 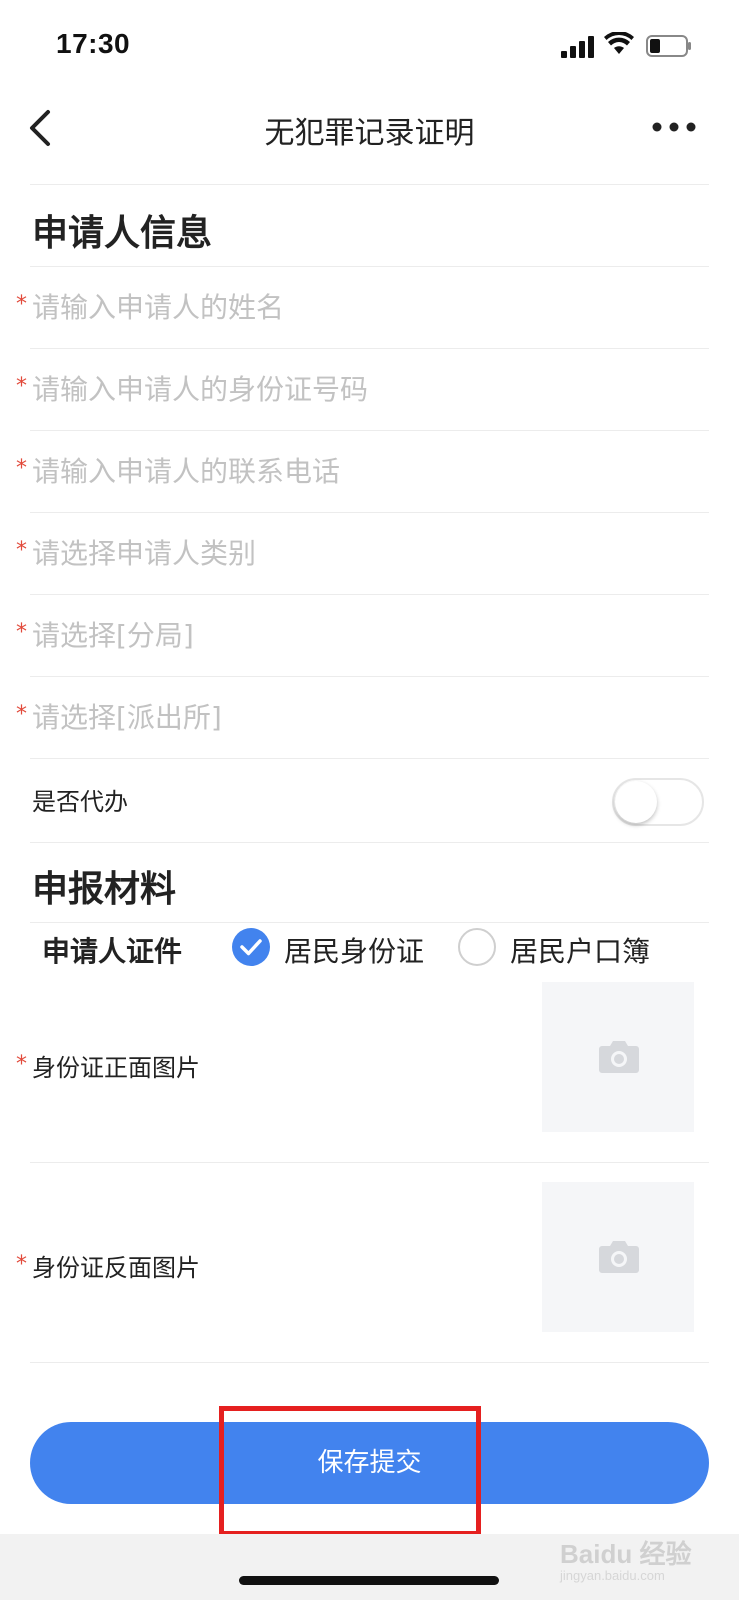 I want to click on id-number-field-row: *, so click(x=369, y=395).